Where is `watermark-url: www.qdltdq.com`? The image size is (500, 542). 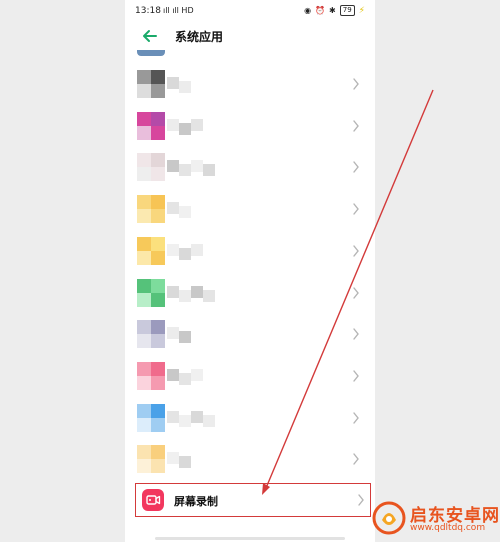
watermark-url: www.qdltdq.com is located at coordinates (448, 528).